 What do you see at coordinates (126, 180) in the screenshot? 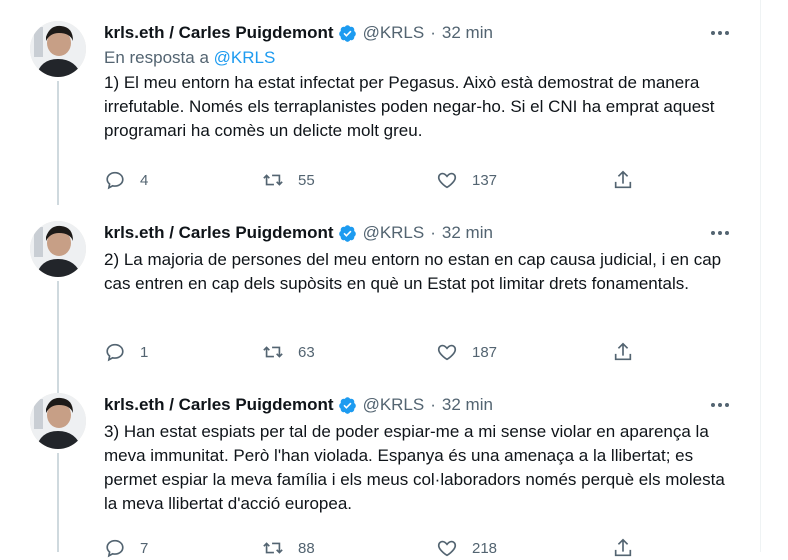
I see `reply-button: 4` at bounding box center [126, 180].